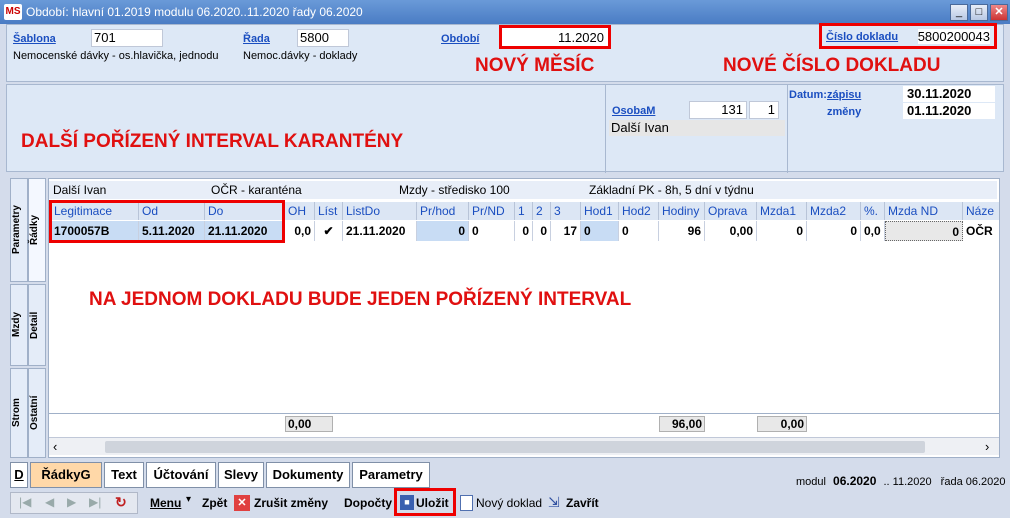 The width and height of the screenshot is (1010, 518). Describe the element at coordinates (949, 94) in the screenshot. I see `zapisu-field: 30.11.2020` at that location.